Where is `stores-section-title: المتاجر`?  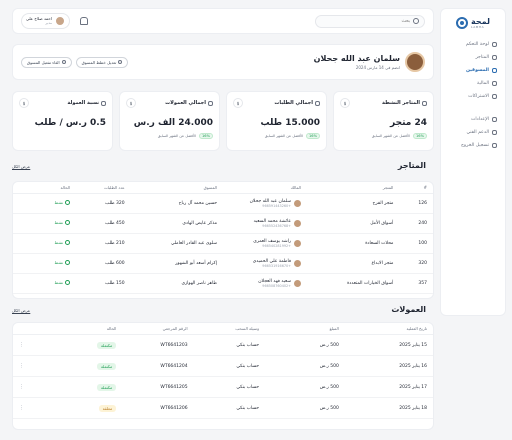
stores-section-title: المتاجر is located at coordinates (411, 165).